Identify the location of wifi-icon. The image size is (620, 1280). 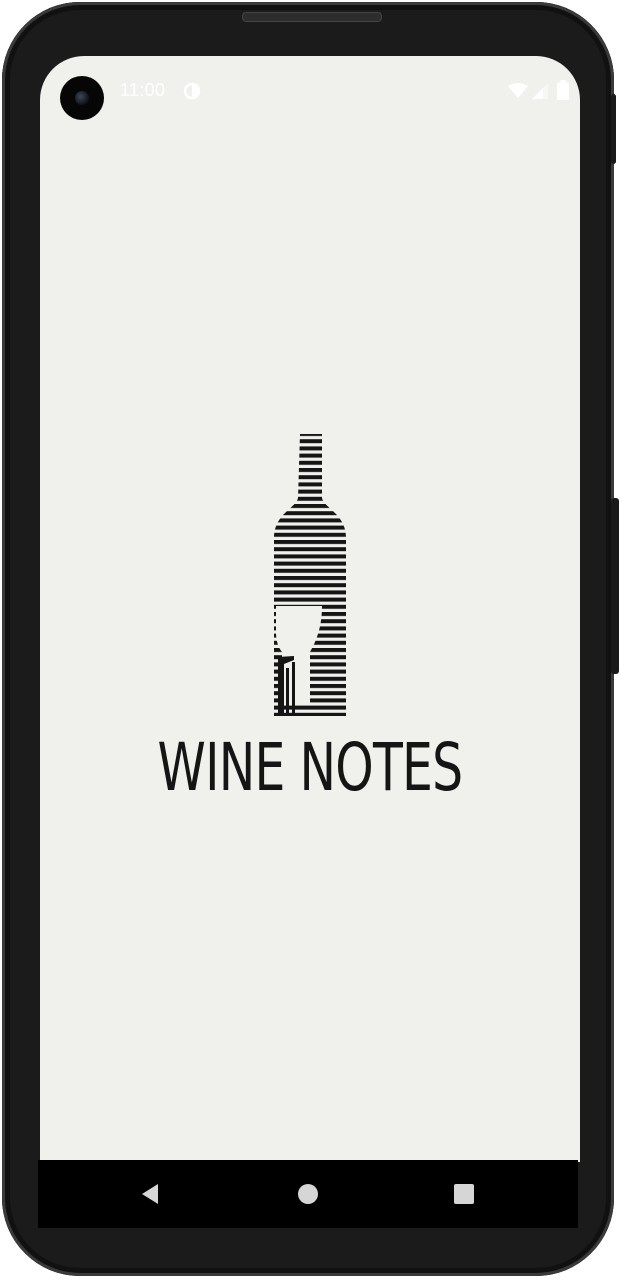
(518, 90).